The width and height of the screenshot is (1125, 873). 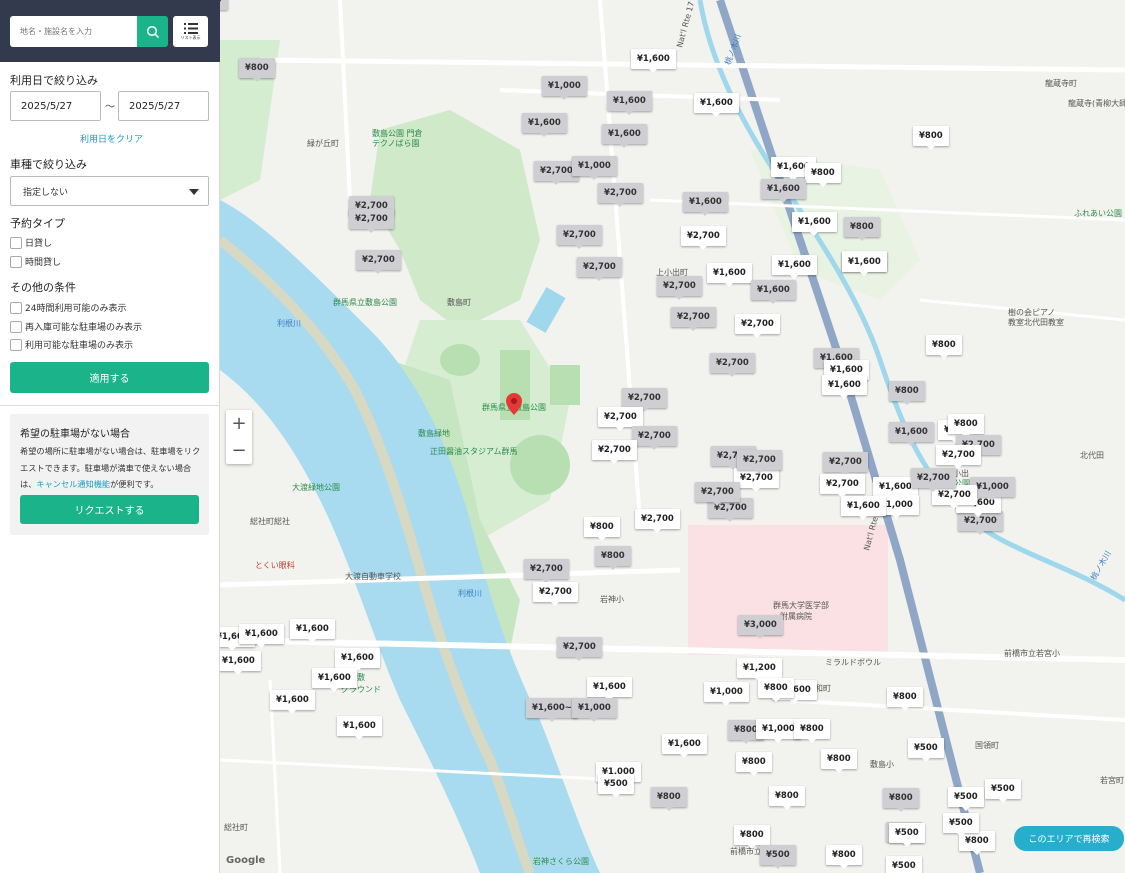 What do you see at coordinates (73, 484) in the screenshot?
I see `cancel-notify-link: キャンセル通知機能` at bounding box center [73, 484].